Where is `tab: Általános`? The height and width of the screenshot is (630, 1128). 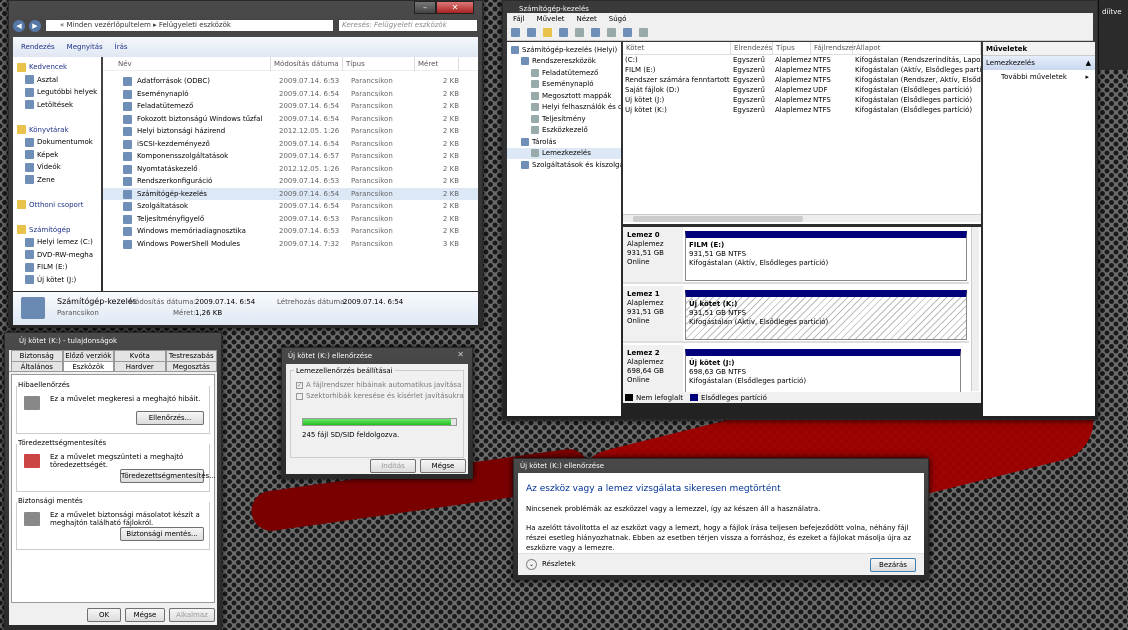 tab: Általános is located at coordinates (37, 366).